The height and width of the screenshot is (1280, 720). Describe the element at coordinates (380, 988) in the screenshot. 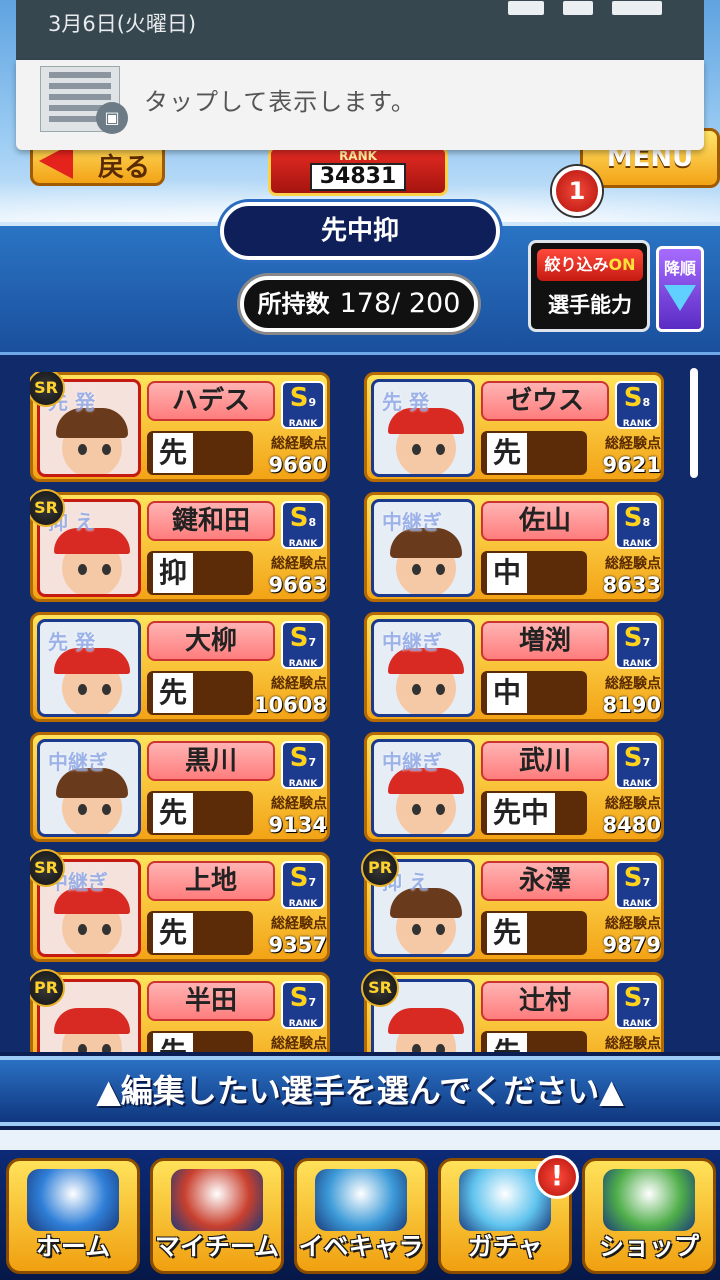

I see `rarity-badge: SR` at that location.